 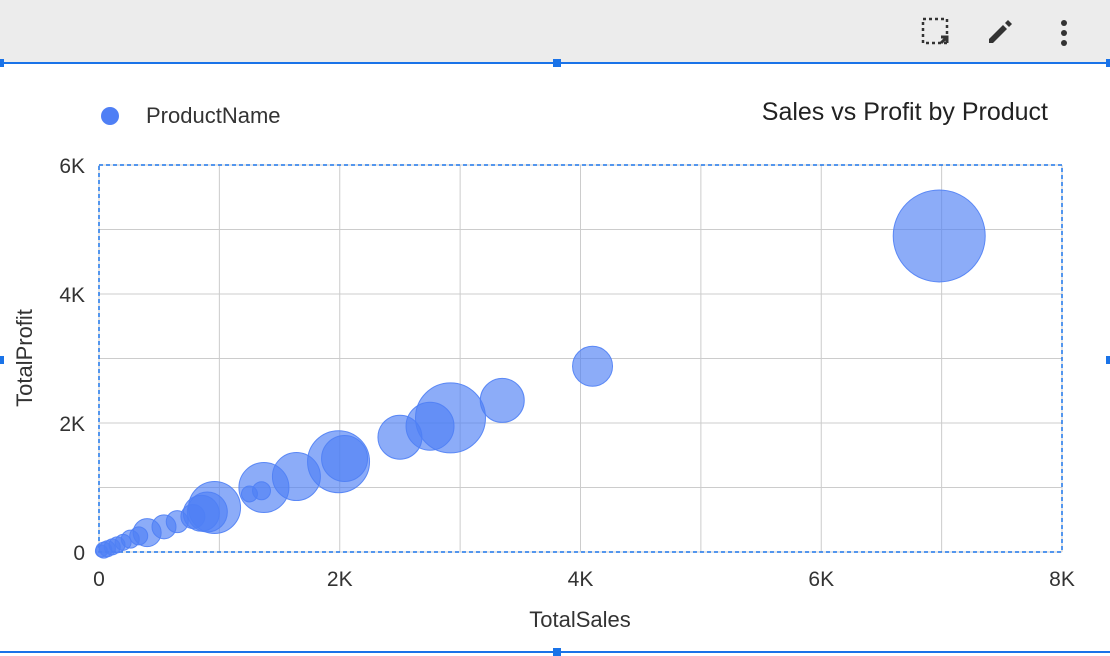 I want to click on x-tick-label: 6K, so click(x=821, y=579).